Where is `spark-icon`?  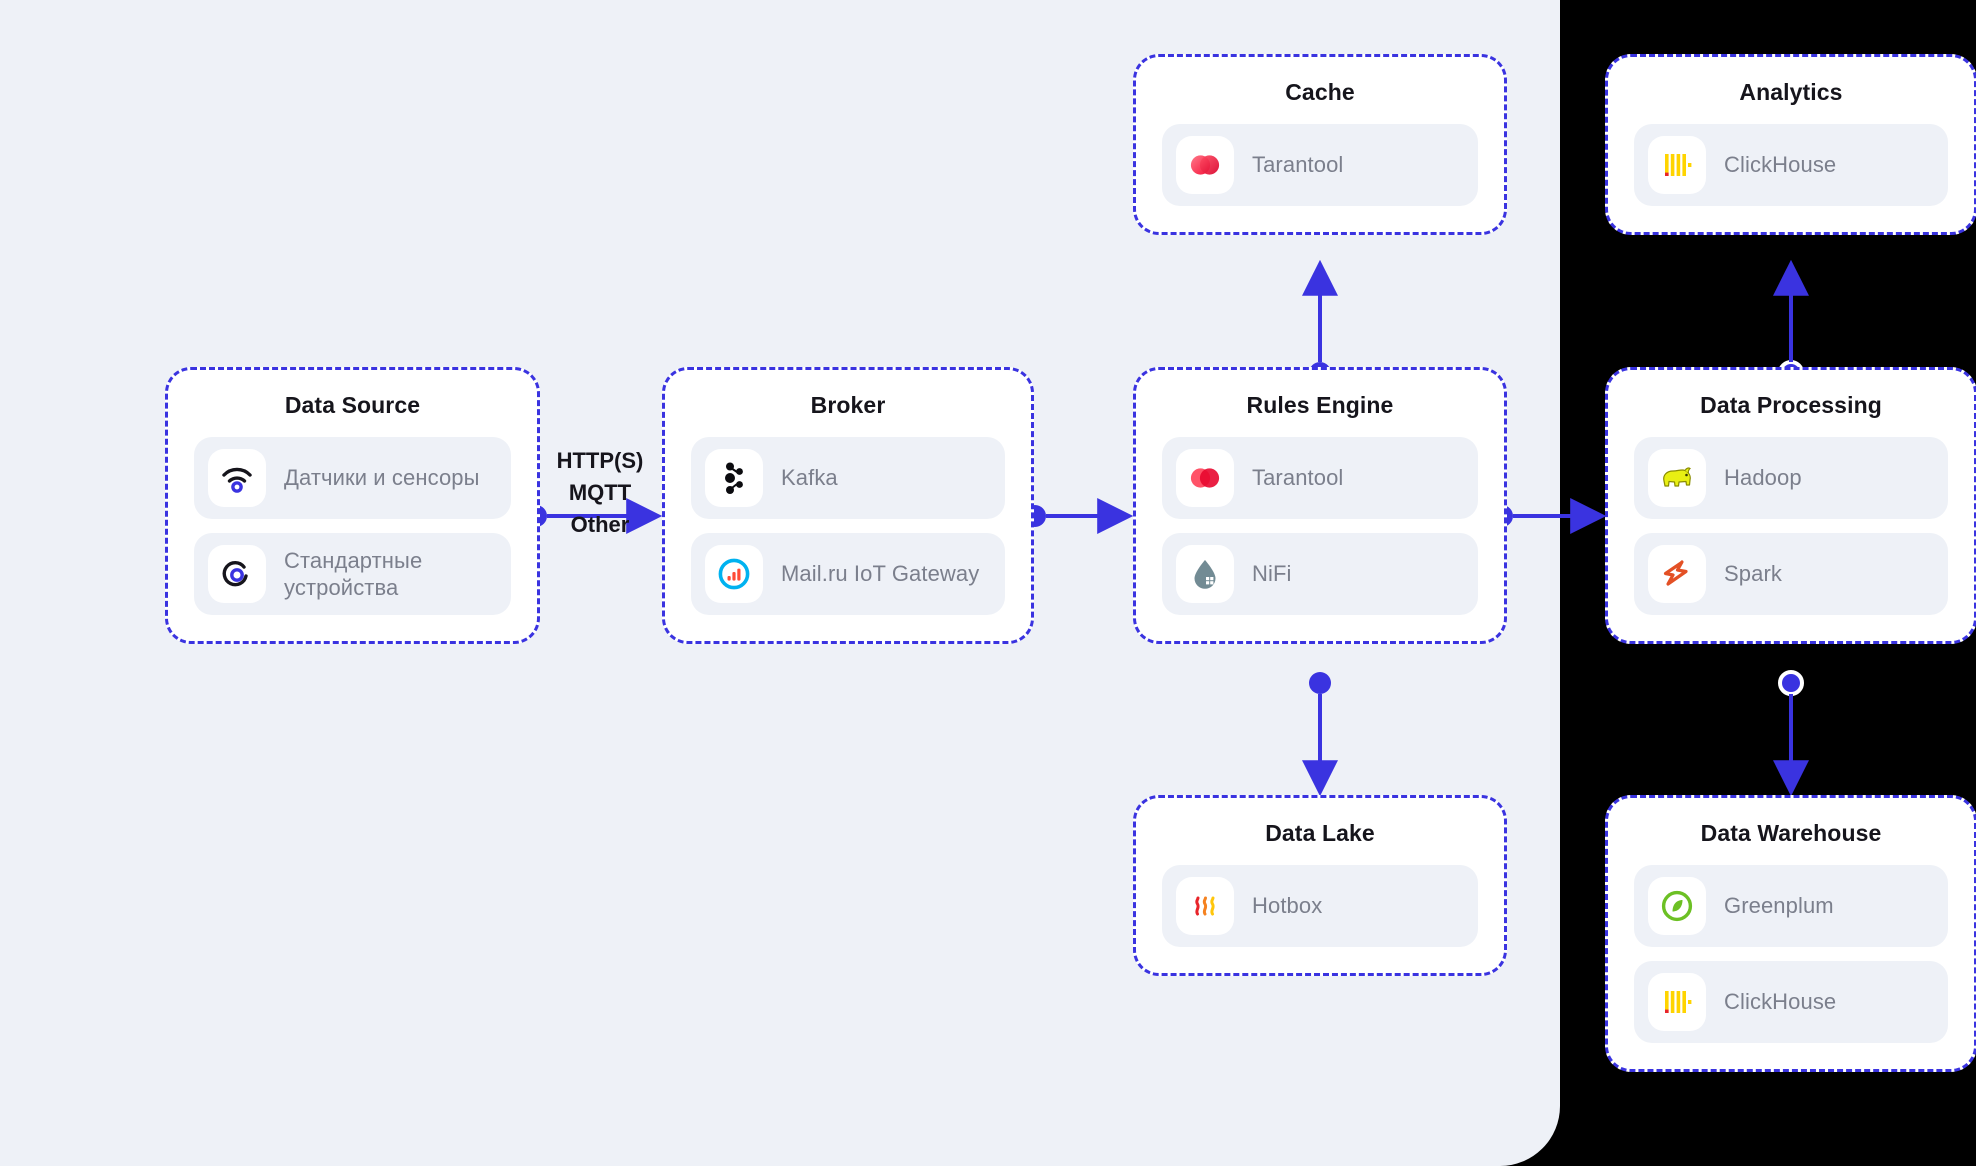 spark-icon is located at coordinates (1677, 574).